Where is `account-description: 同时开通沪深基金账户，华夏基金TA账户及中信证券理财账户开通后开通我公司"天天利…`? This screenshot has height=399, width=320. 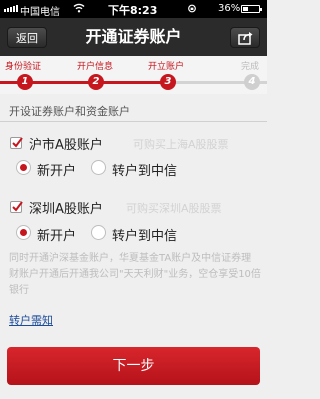 account-description: 同时开通沪深基金账户，华夏基金TA账户及中信证券理财账户开通后开通我公司"天天利… is located at coordinates (135, 274).